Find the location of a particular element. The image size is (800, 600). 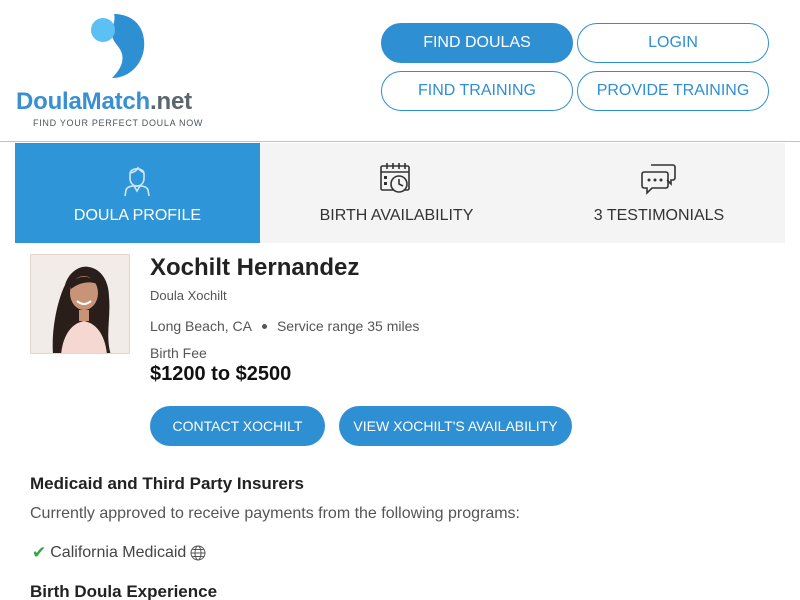

tab-label: BIRTH AVAILABILITY is located at coordinates (396, 215).